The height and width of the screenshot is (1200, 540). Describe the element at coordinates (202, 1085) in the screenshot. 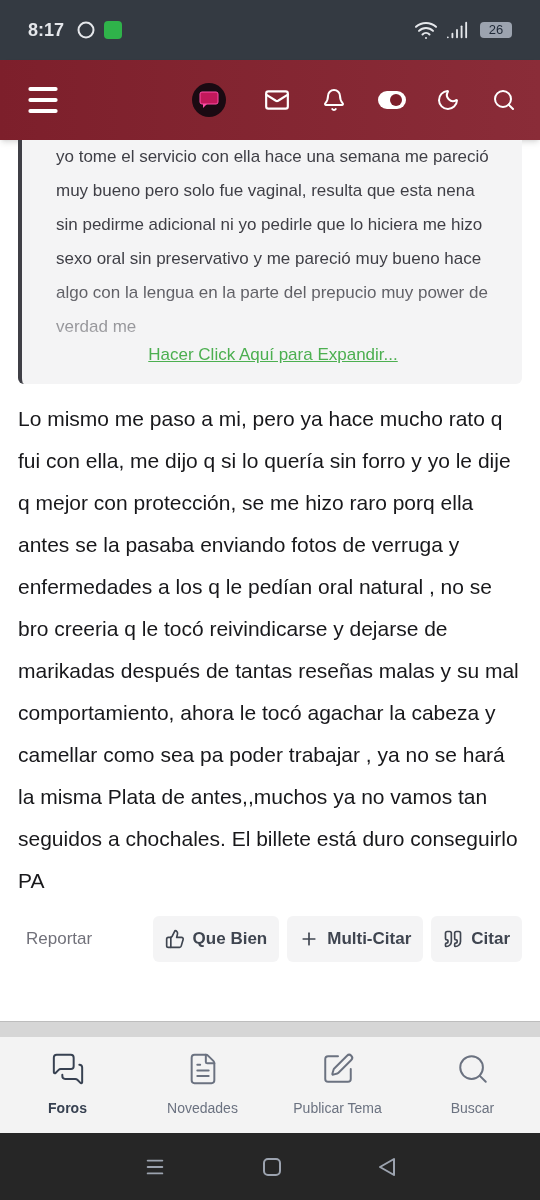

I see `nav-tab: Novedades` at that location.